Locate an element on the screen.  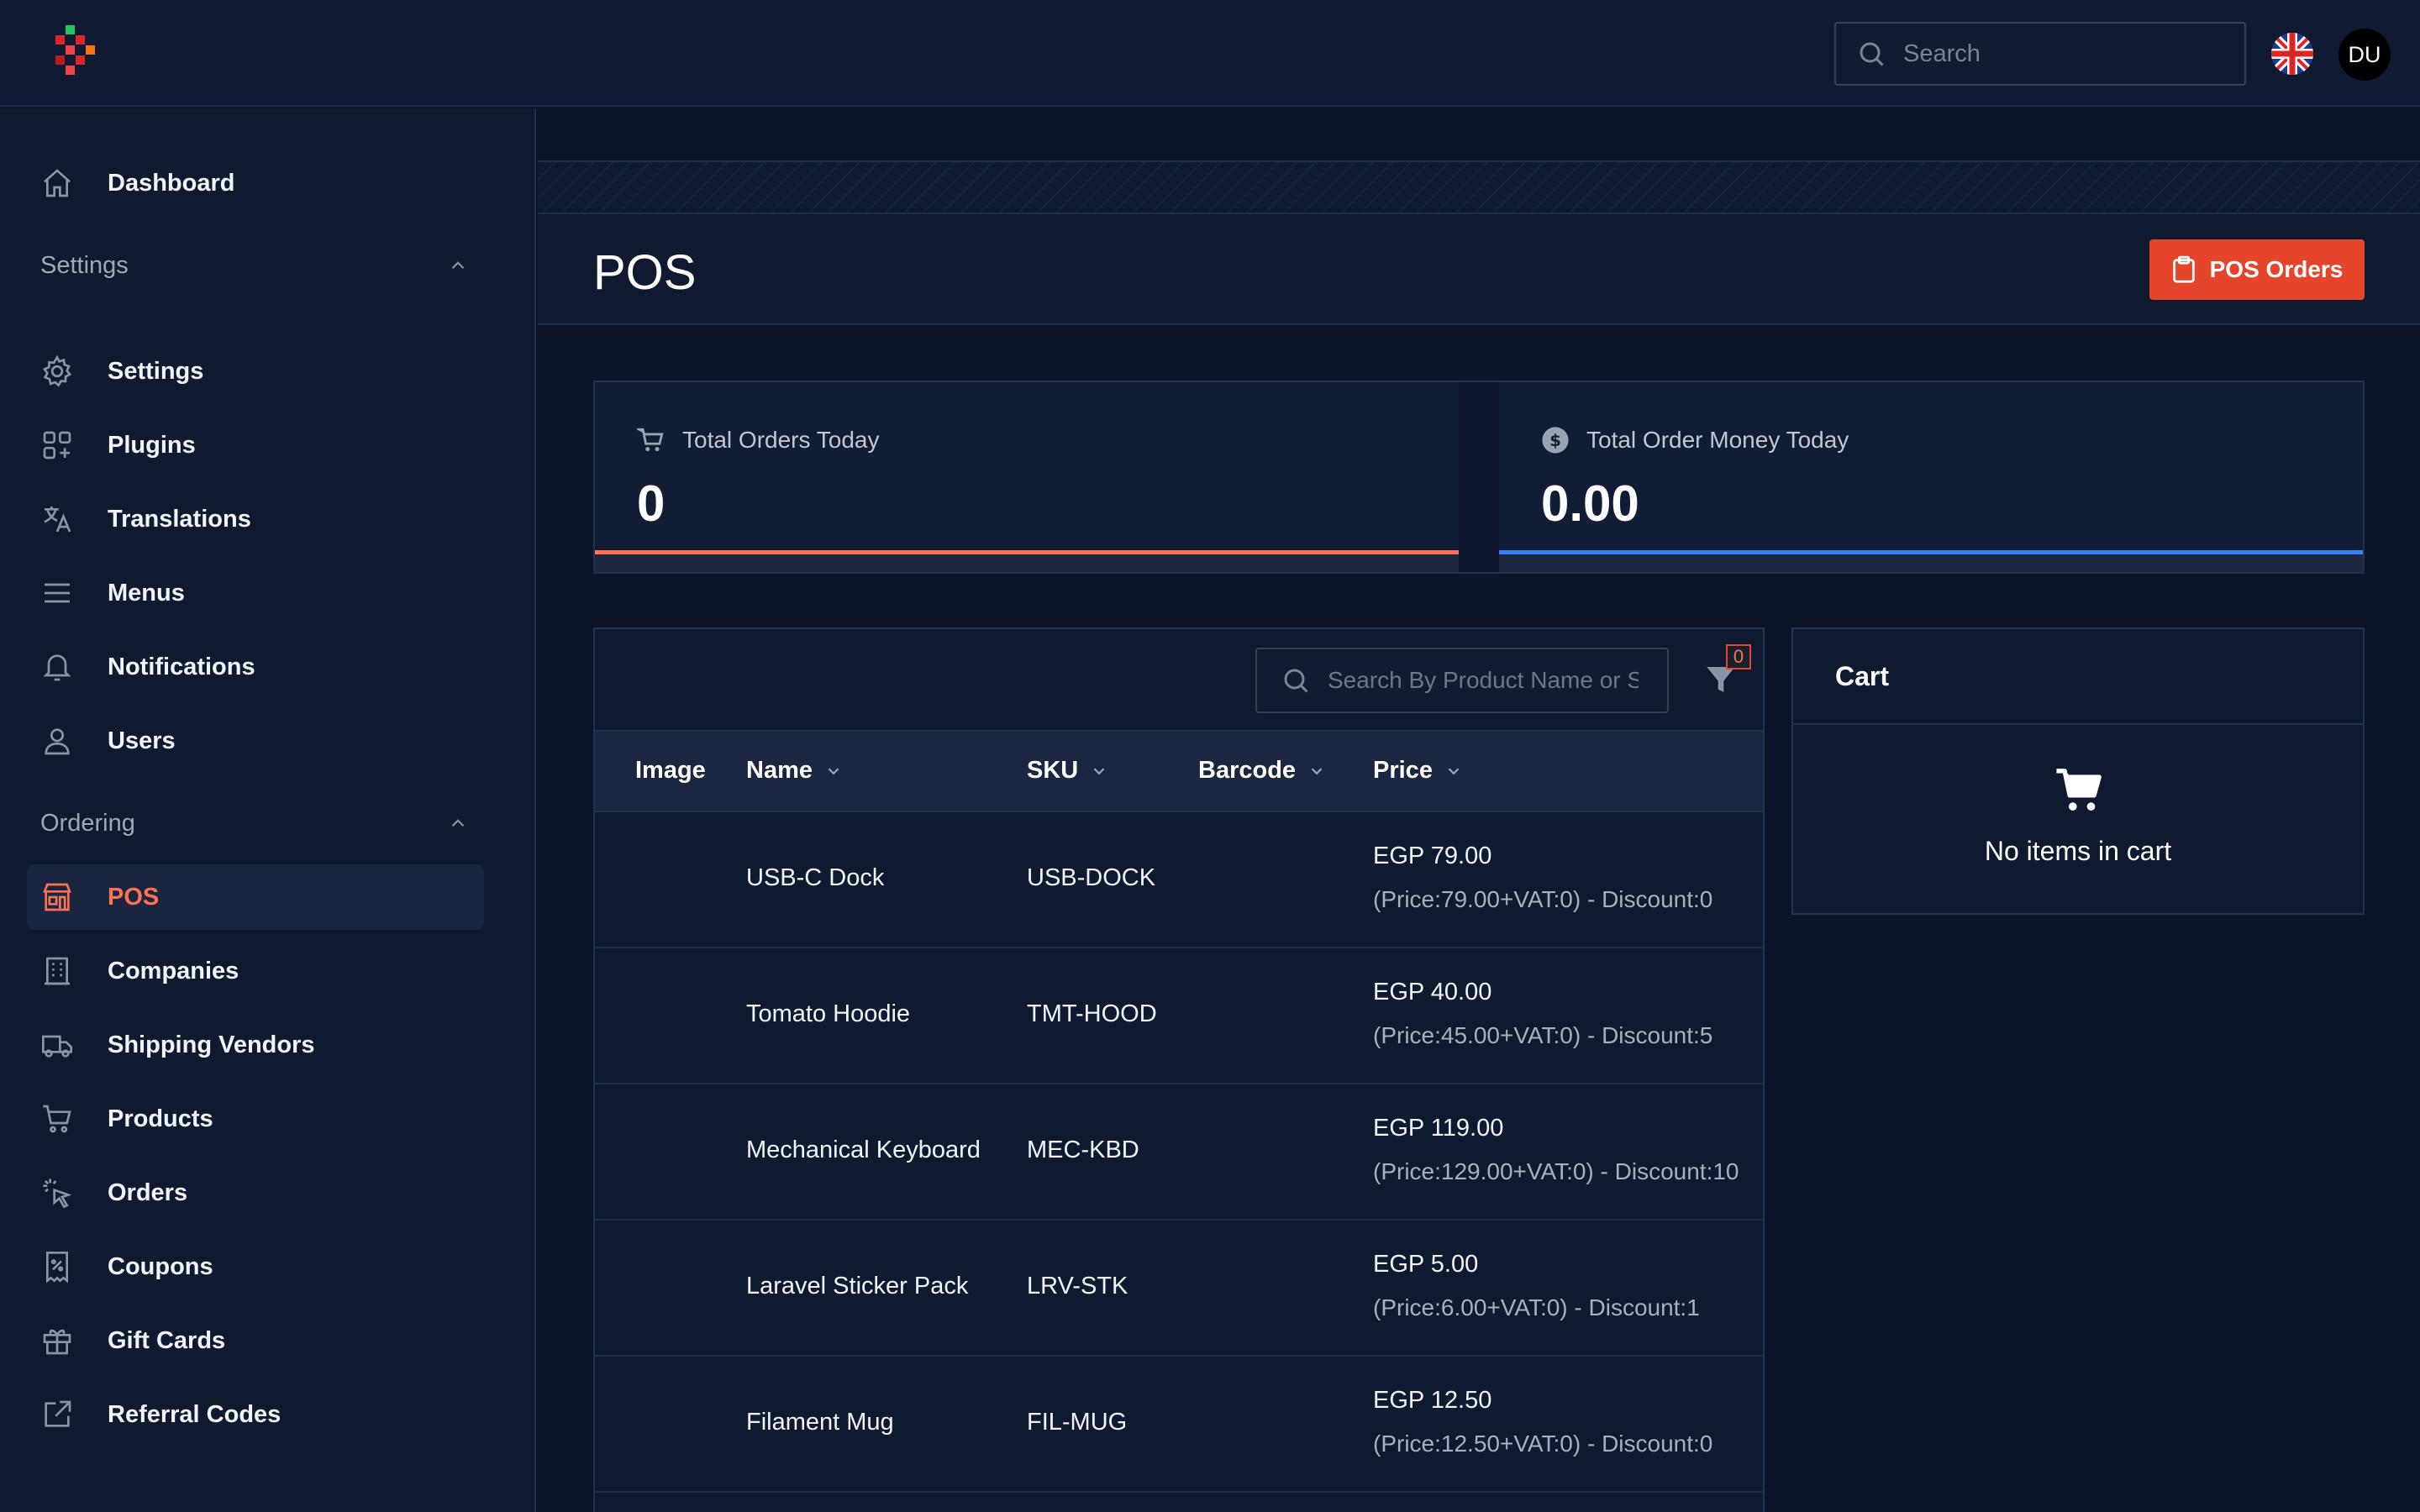
building-icon is located at coordinates (57, 971).